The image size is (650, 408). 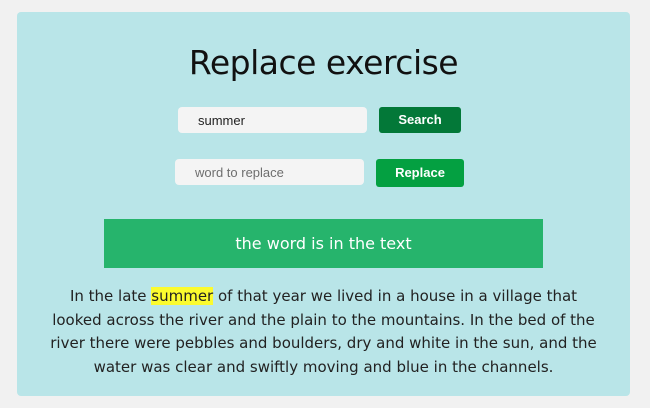 I want to click on replace-input, so click(x=269, y=172).